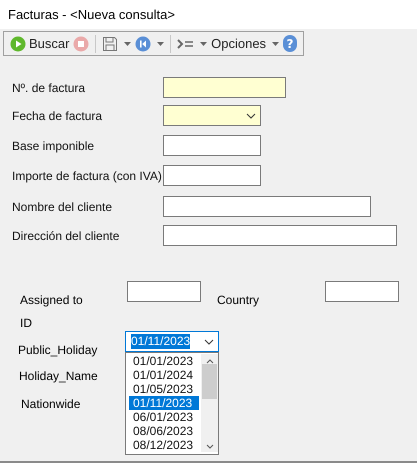 The width and height of the screenshot is (417, 463). What do you see at coordinates (66, 236) in the screenshot?
I see `field-label: Dirección del cliente` at bounding box center [66, 236].